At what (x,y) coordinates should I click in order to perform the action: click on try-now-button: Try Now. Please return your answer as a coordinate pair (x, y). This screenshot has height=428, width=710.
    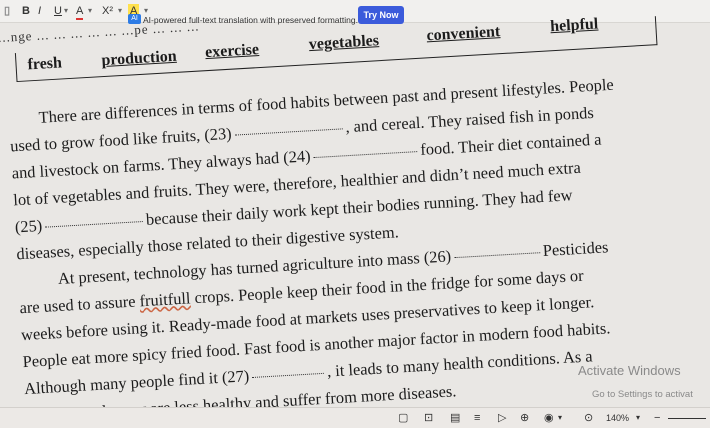
    Looking at the image, I should click on (381, 15).